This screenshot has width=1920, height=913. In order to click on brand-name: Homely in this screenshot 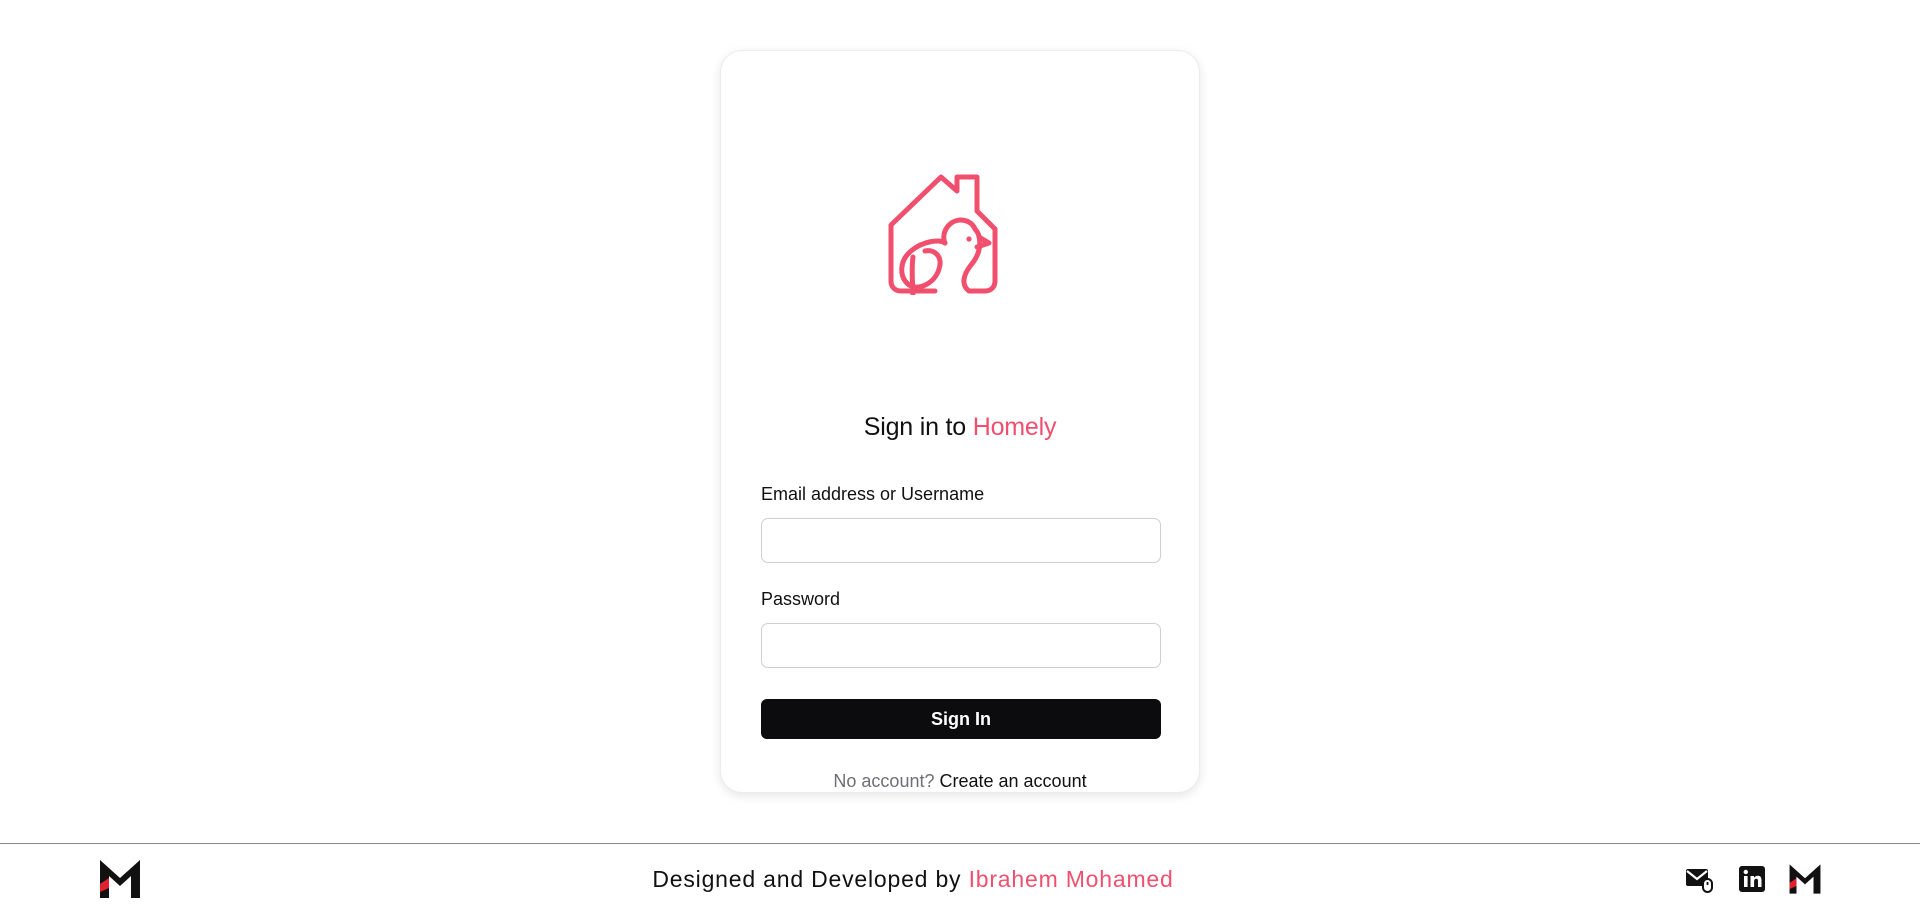, I will do `click(1014, 427)`.